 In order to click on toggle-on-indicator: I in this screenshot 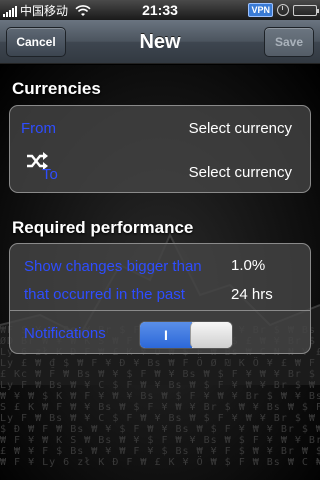, I will do `click(166, 335)`.